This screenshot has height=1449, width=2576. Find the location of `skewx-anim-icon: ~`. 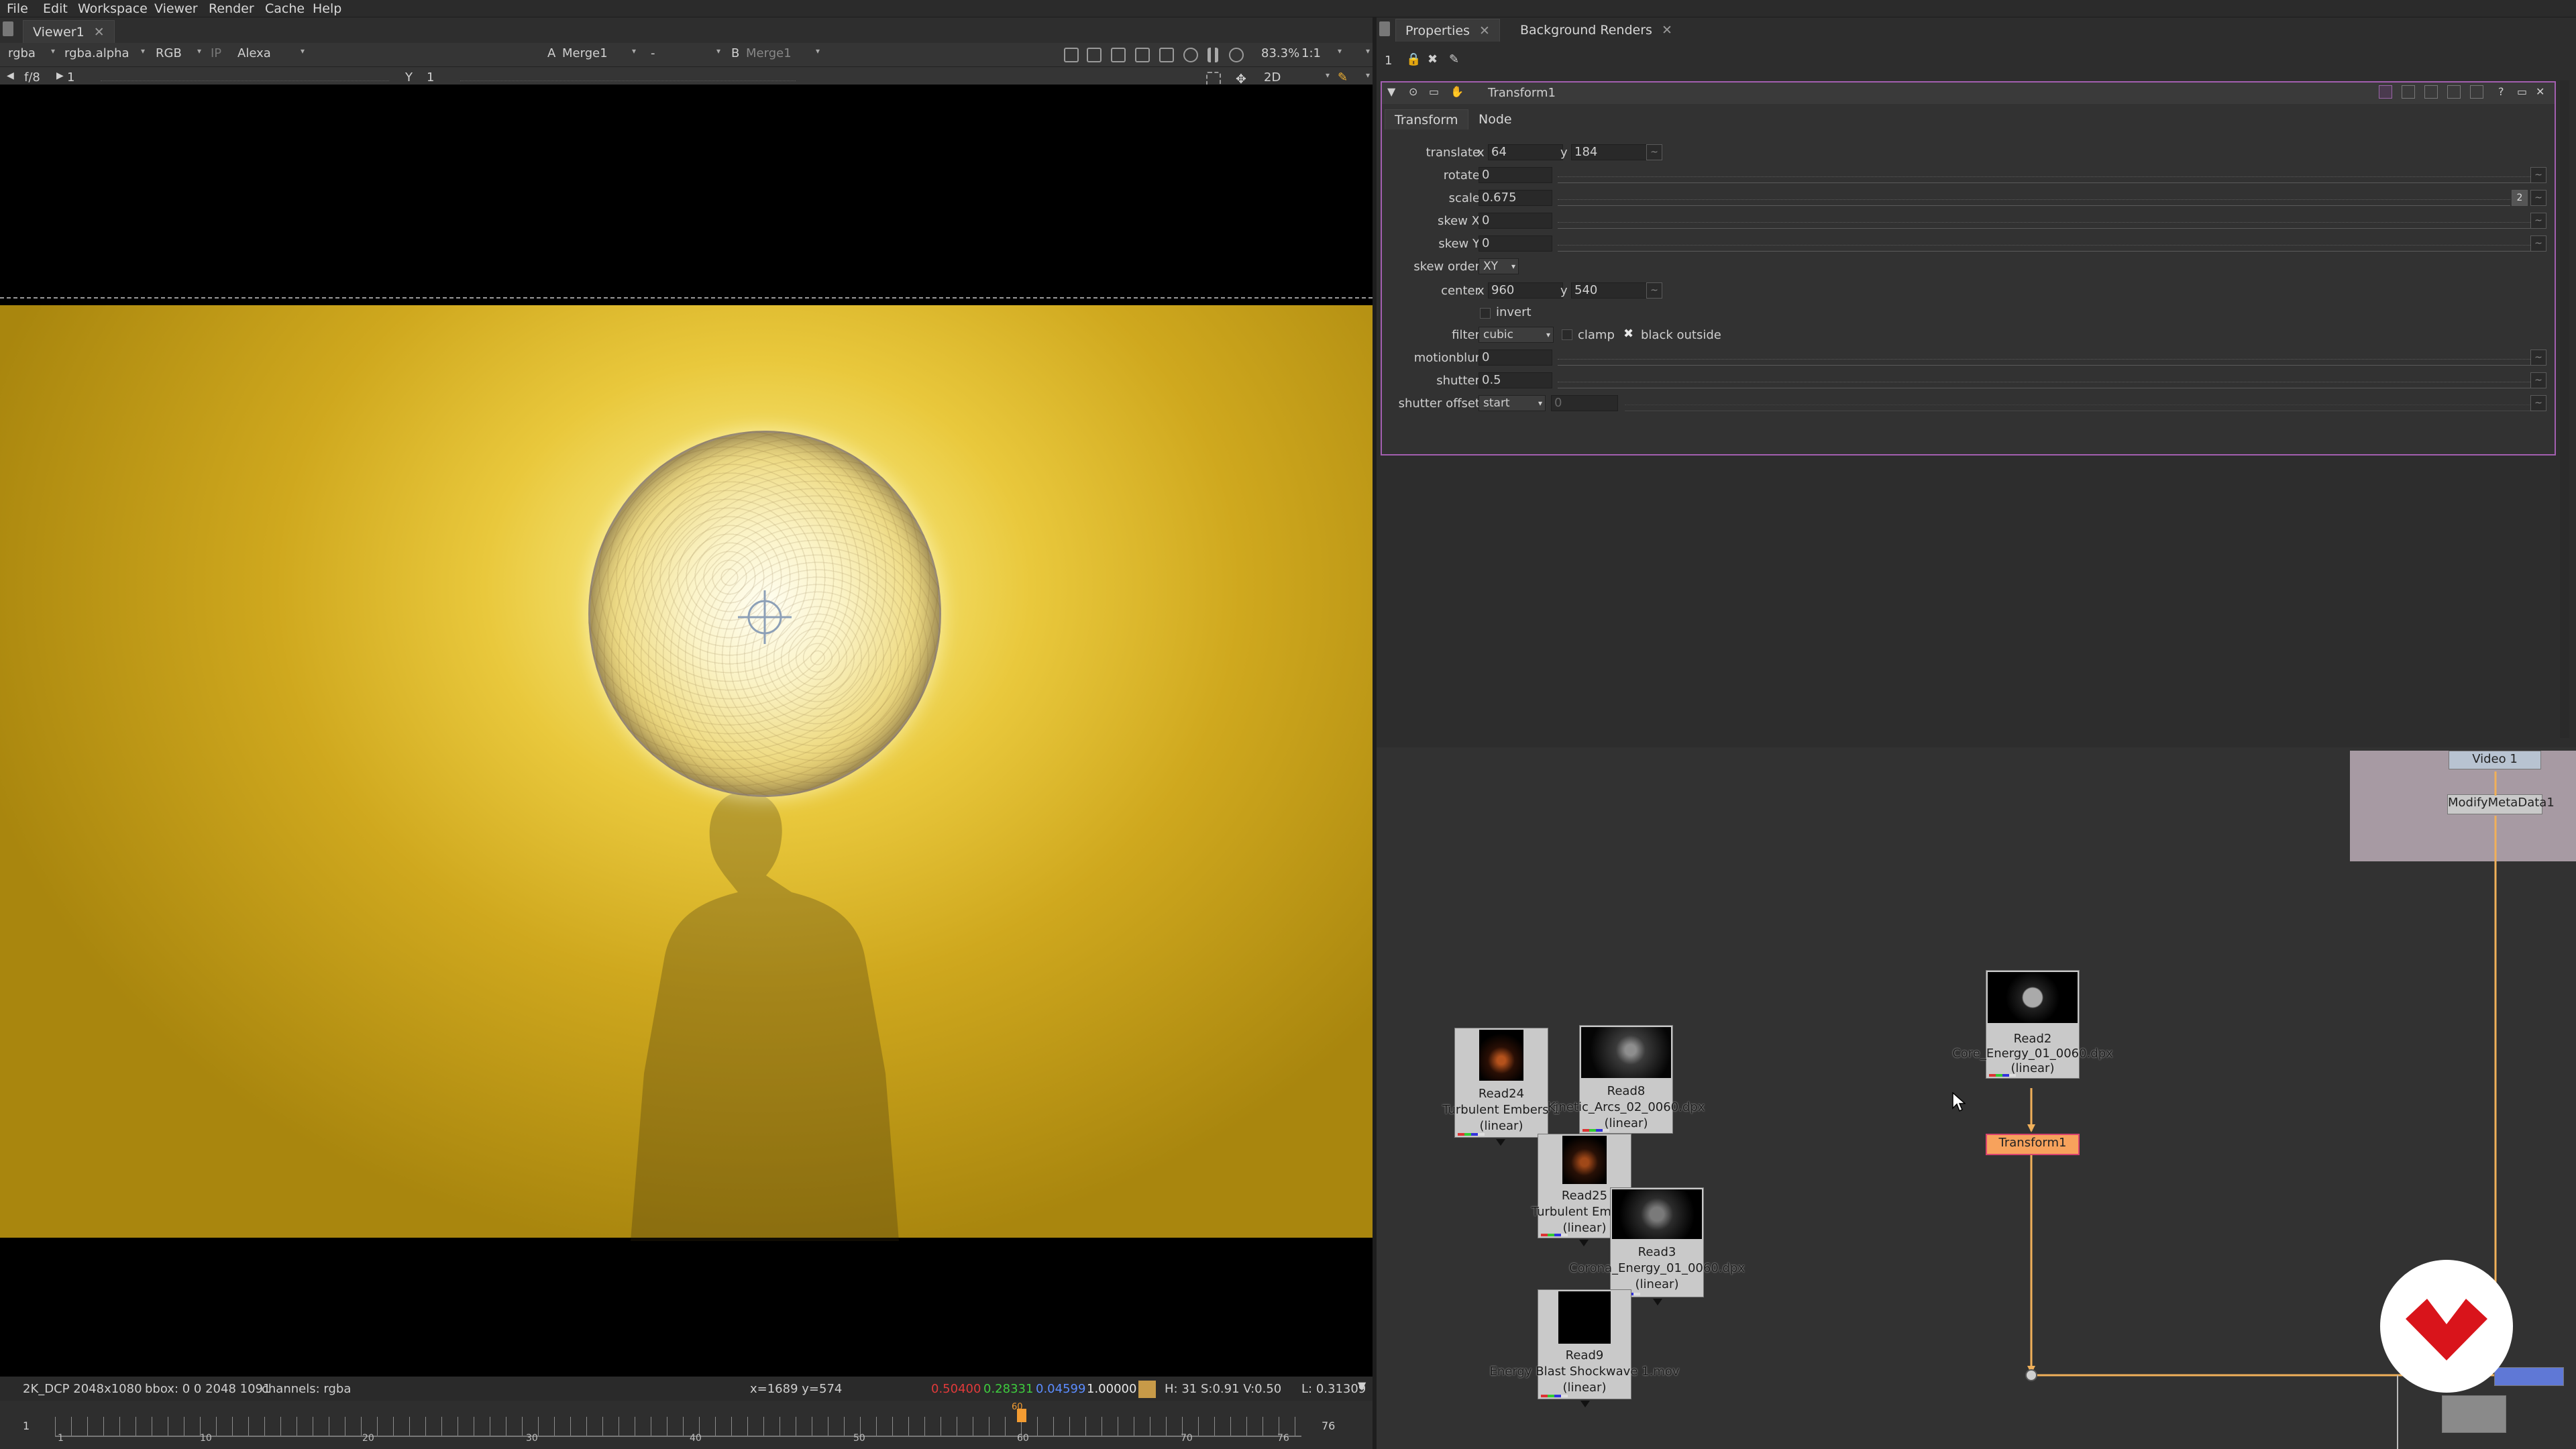

skewx-anim-icon: ~ is located at coordinates (2538, 221).